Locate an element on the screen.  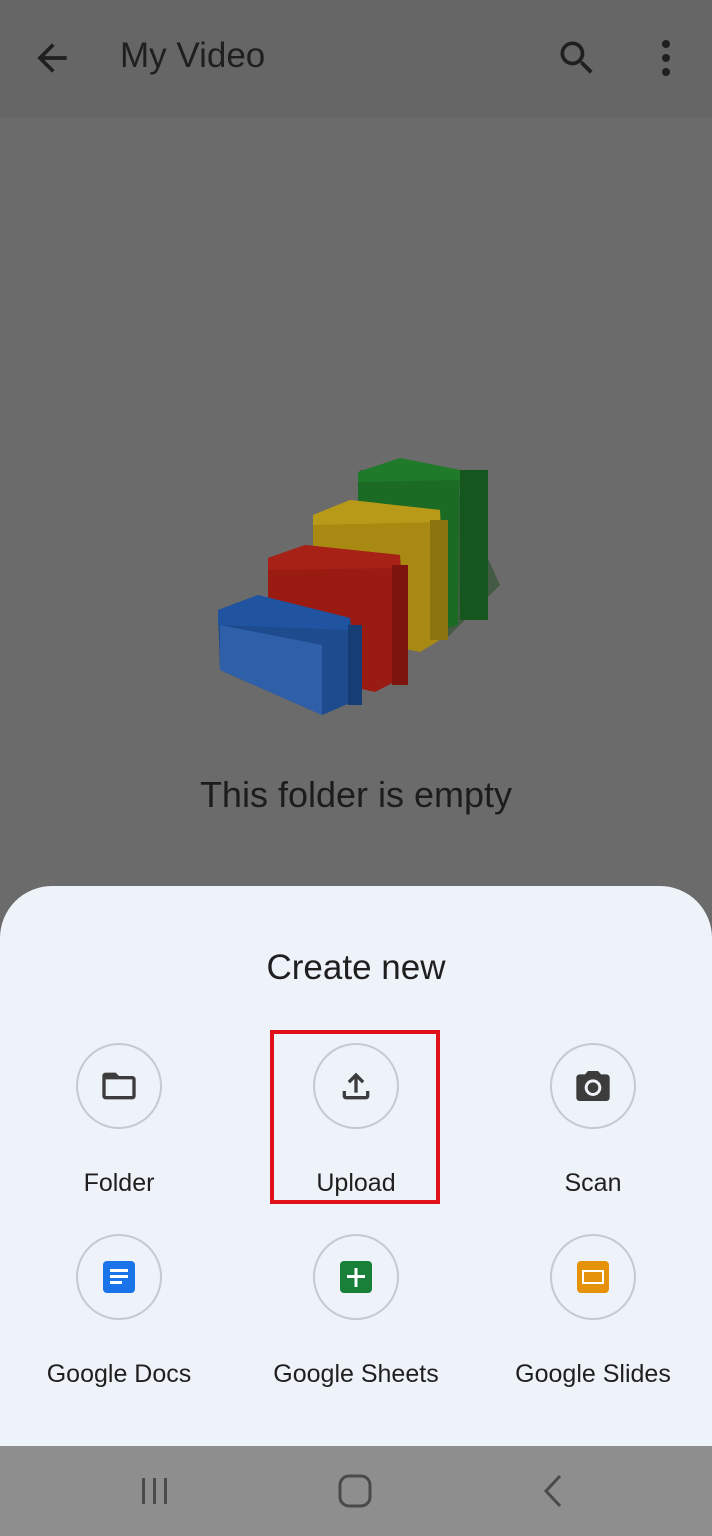
camera-icon is located at coordinates (593, 1086).